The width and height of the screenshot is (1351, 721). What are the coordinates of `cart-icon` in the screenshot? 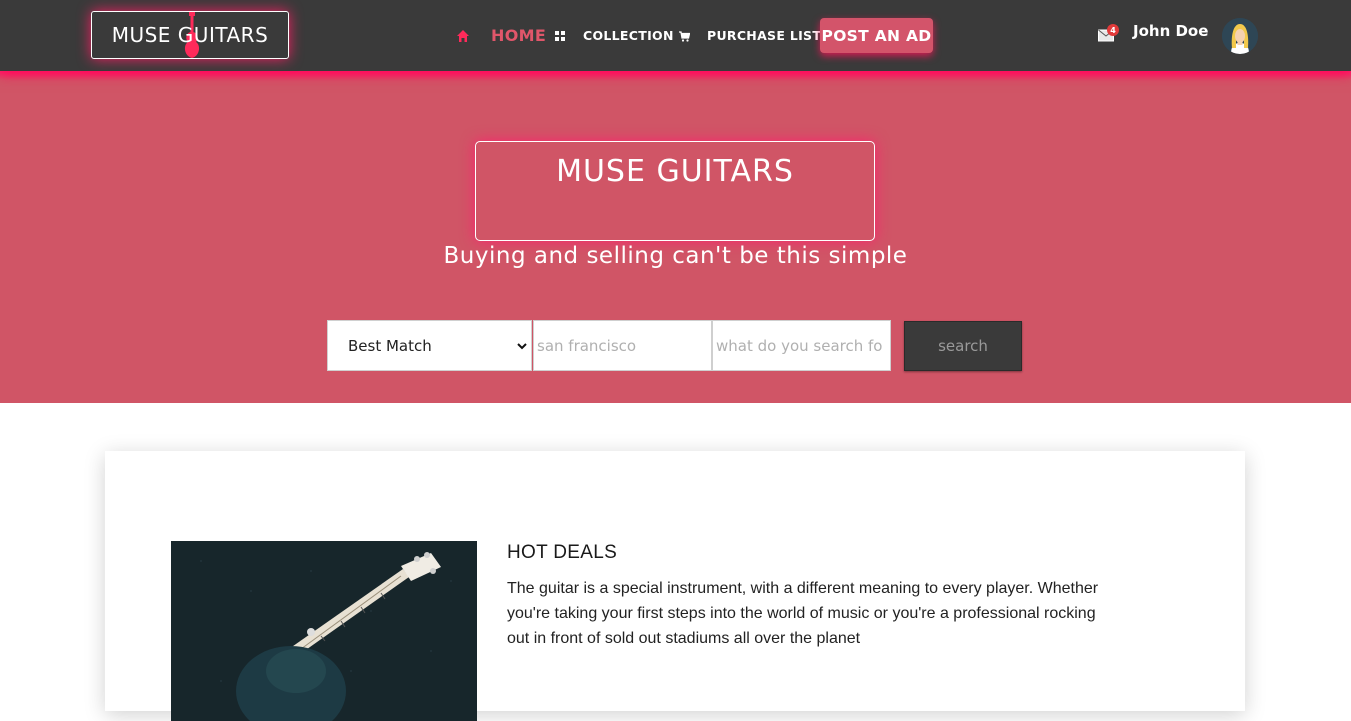 It's located at (684, 36).